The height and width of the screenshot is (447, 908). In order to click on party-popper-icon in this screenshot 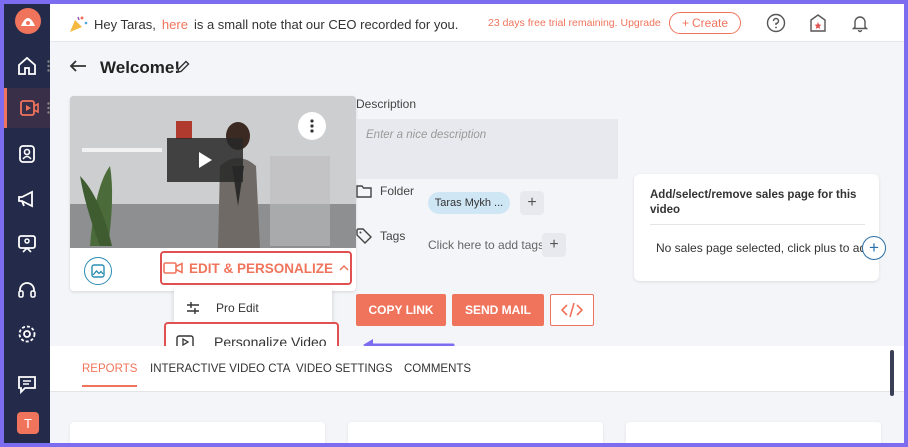, I will do `click(79, 24)`.